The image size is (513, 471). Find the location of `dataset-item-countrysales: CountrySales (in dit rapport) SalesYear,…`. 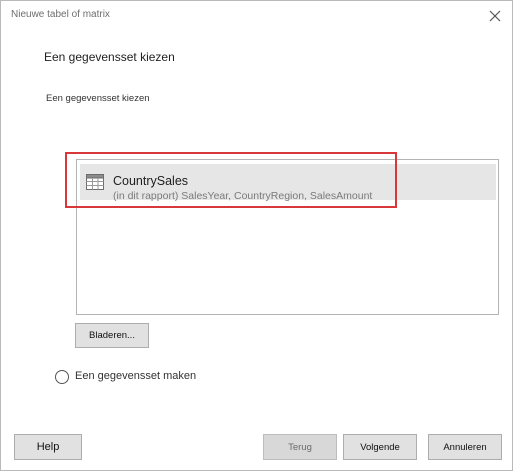

dataset-item-countrysales: CountrySales (in dit rapport) SalesYear,… is located at coordinates (288, 183).